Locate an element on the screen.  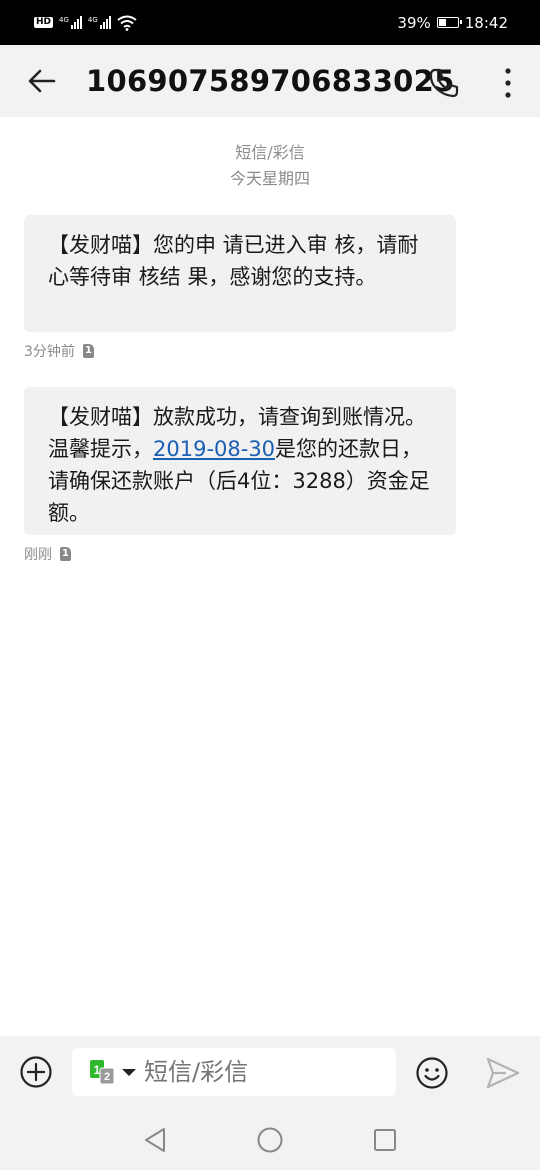
hd-badge: HD is located at coordinates (44, 22).